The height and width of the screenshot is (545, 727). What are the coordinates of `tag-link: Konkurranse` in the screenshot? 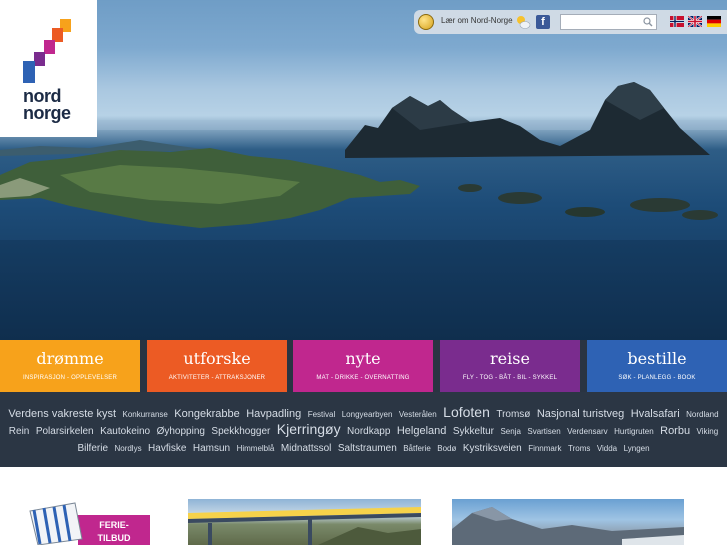 It's located at (144, 414).